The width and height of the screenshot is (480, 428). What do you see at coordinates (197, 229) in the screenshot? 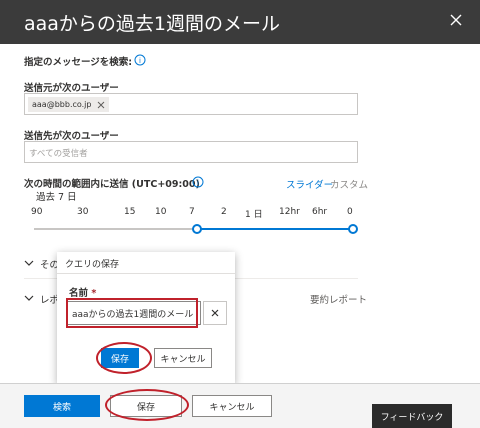
I see `slider-start-handle` at bounding box center [197, 229].